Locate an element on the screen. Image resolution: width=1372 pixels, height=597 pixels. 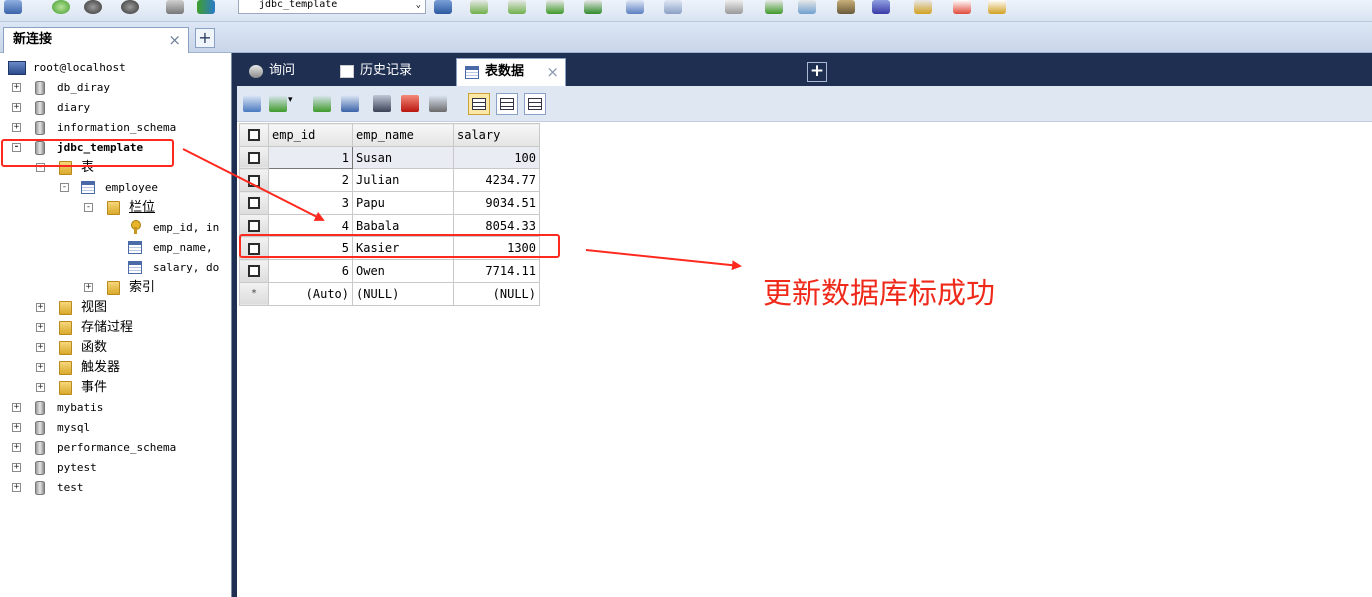
arrow-to-note is located at coordinates (663, 260).